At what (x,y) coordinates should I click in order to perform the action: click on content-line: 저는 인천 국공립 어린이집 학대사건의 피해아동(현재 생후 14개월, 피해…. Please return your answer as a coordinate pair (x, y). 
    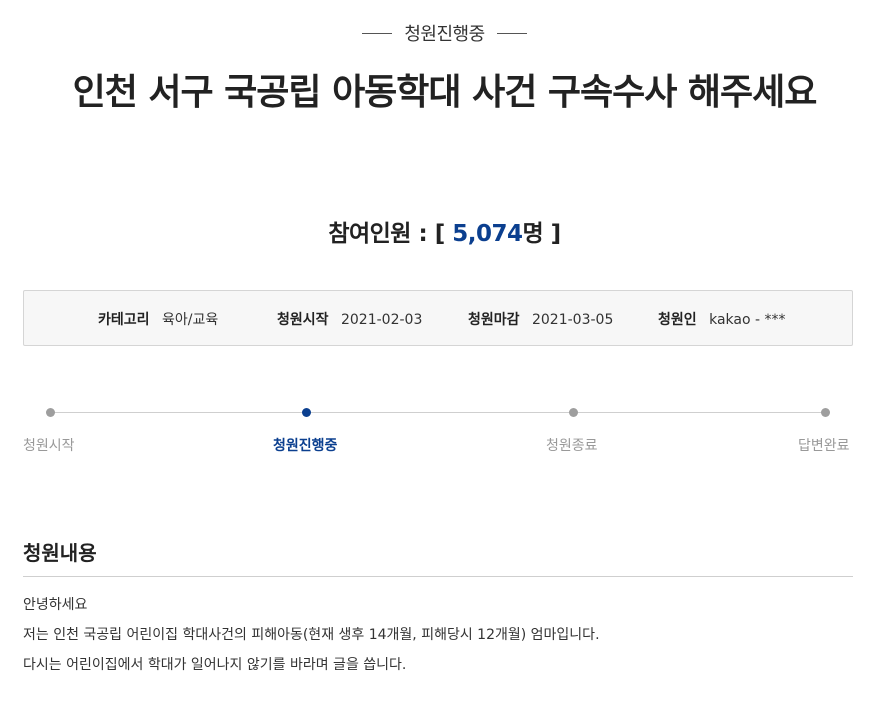
    Looking at the image, I should click on (311, 635).